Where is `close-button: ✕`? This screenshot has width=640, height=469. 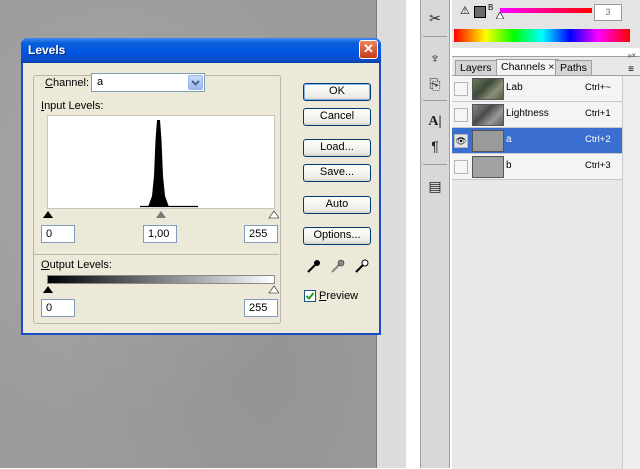 close-button: ✕ is located at coordinates (368, 49).